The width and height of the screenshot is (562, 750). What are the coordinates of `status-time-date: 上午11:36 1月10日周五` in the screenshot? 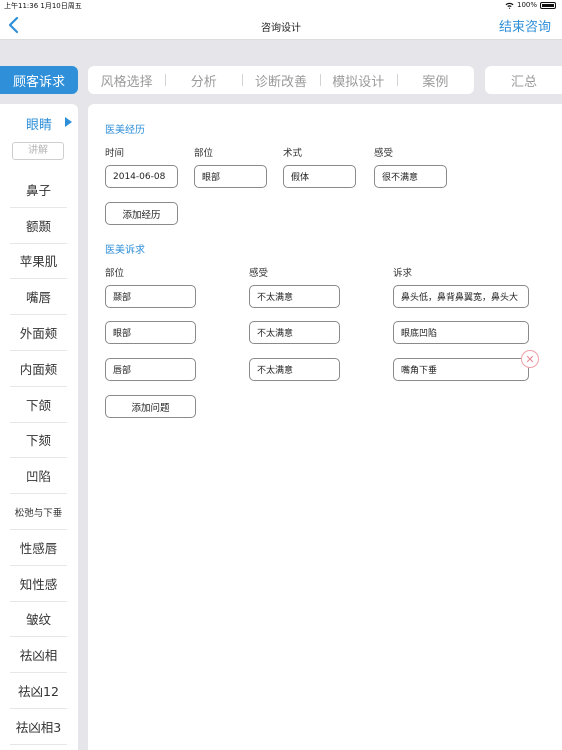 It's located at (43, 6).